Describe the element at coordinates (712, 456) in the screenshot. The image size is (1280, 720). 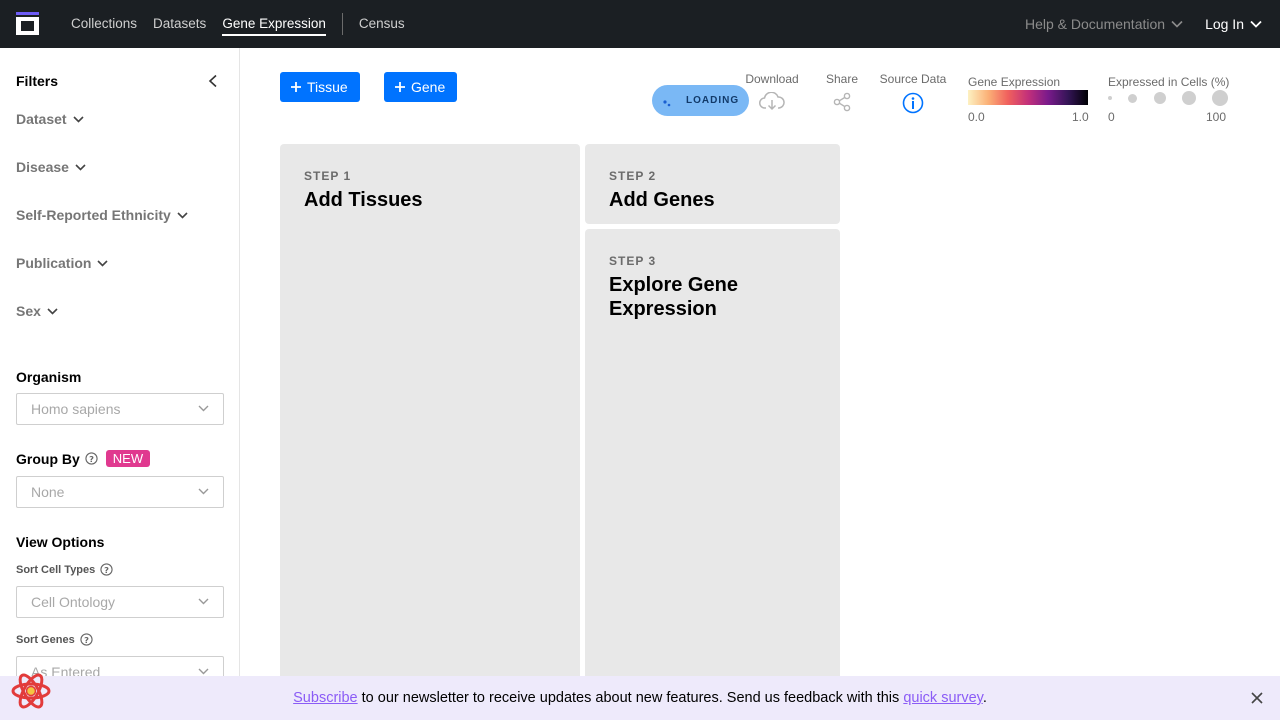
I see `step-3-panel: STEP 3 Explore Gene Expression` at that location.